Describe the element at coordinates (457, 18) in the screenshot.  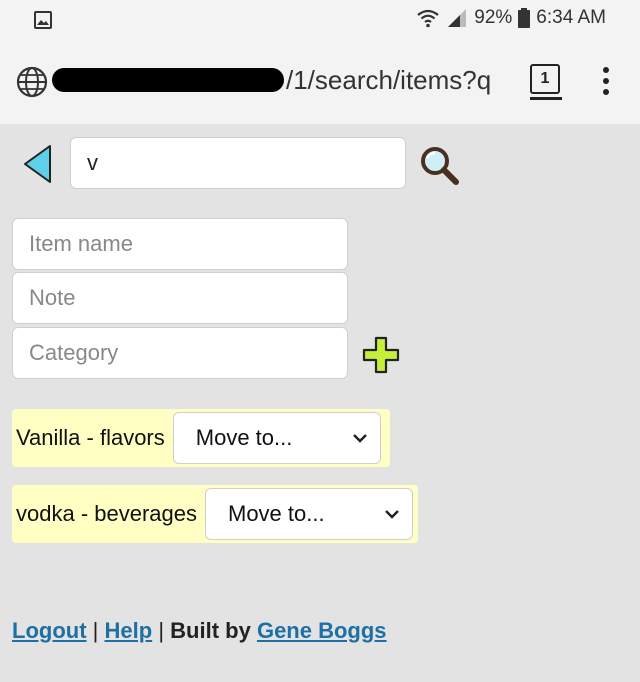
I see `signal-icon` at that location.